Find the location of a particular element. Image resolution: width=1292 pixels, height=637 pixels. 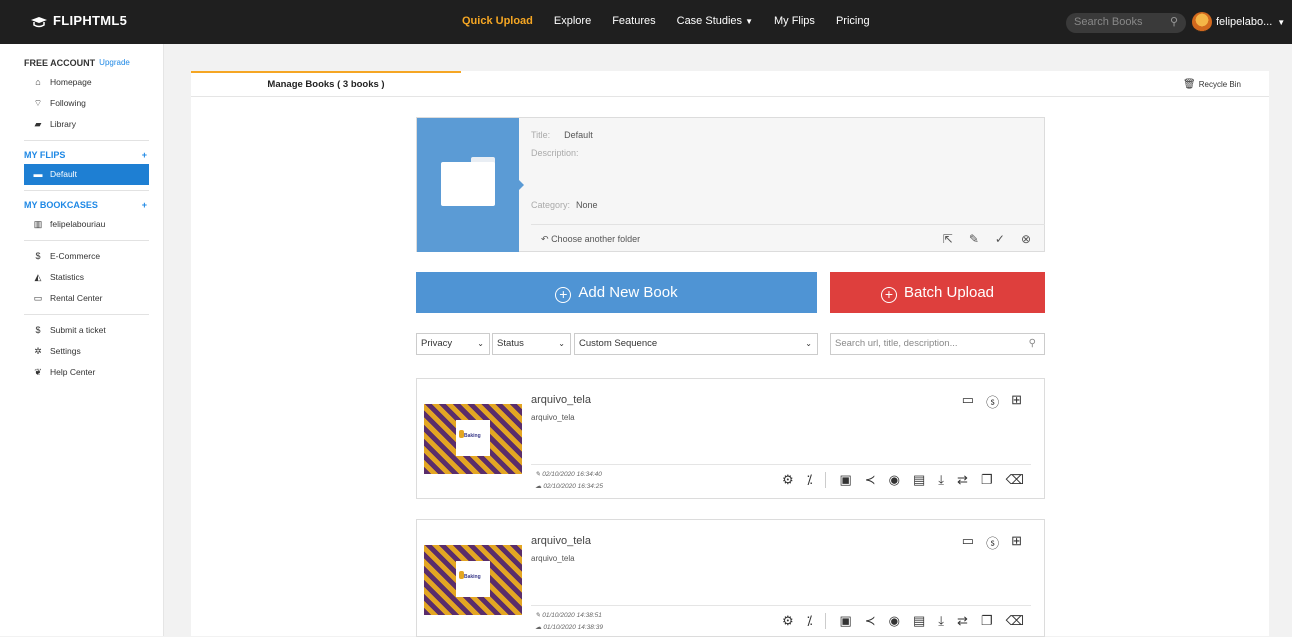

broom-icon: ✓ is located at coordinates (1000, 239).